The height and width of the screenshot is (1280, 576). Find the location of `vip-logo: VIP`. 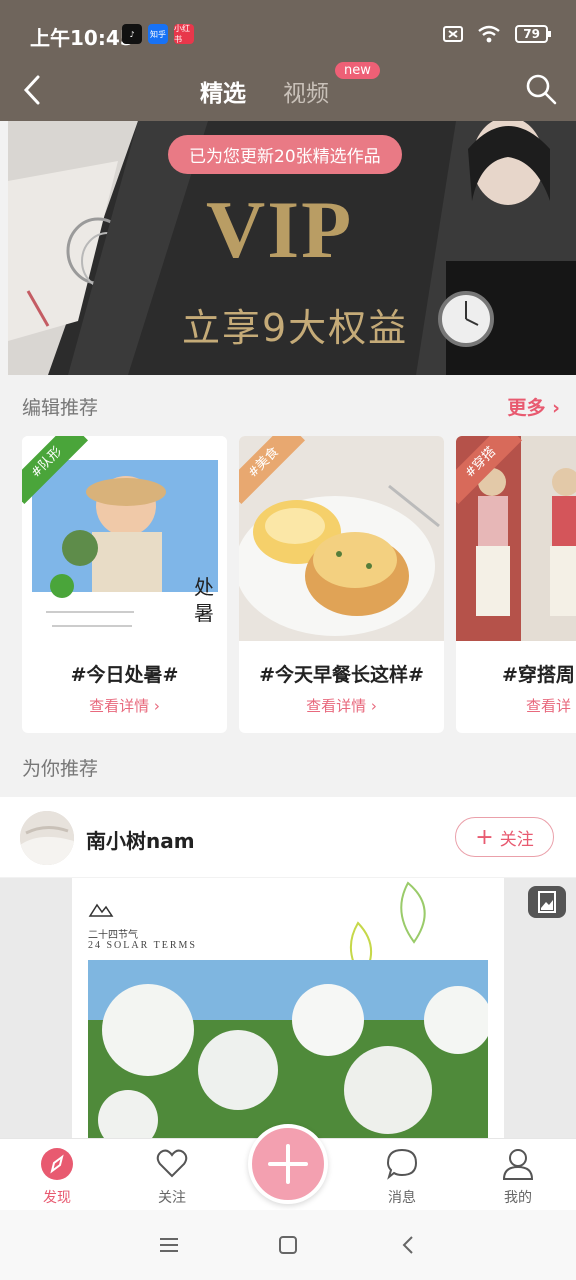

vip-logo: VIP is located at coordinates (280, 229).